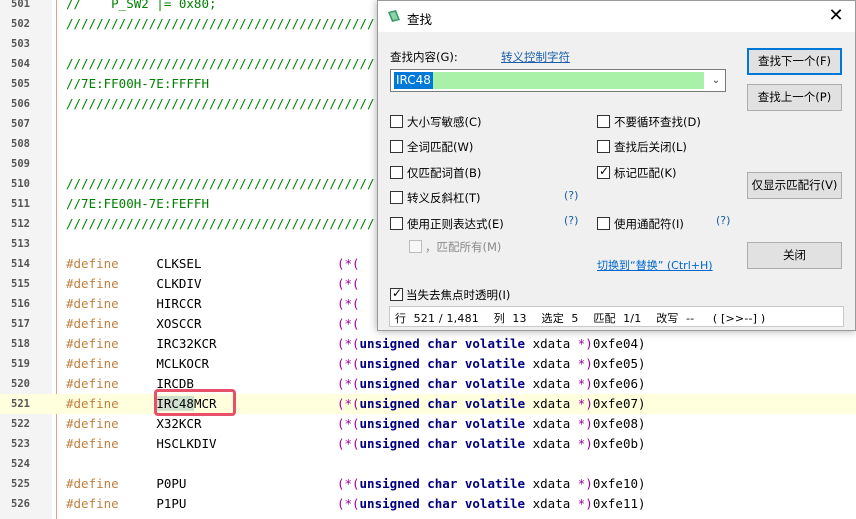  I want to click on code-token: 0xfe0b), so click(619, 443).